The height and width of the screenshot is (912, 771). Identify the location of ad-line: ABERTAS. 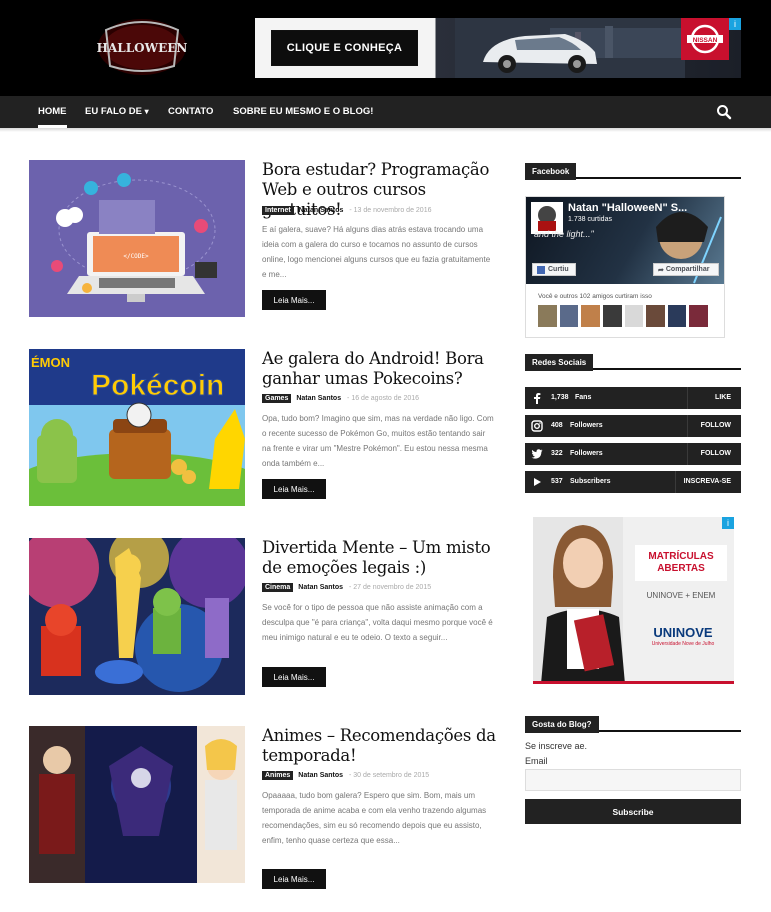
(681, 568).